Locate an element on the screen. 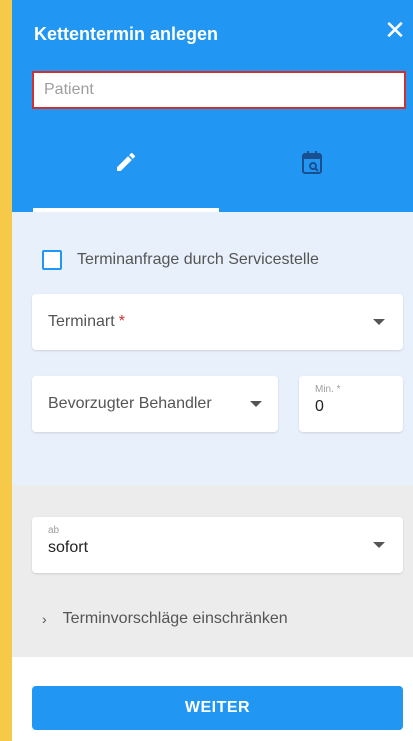 The image size is (413, 741). behandler-label: Bevorzugter Behandler is located at coordinates (130, 403).